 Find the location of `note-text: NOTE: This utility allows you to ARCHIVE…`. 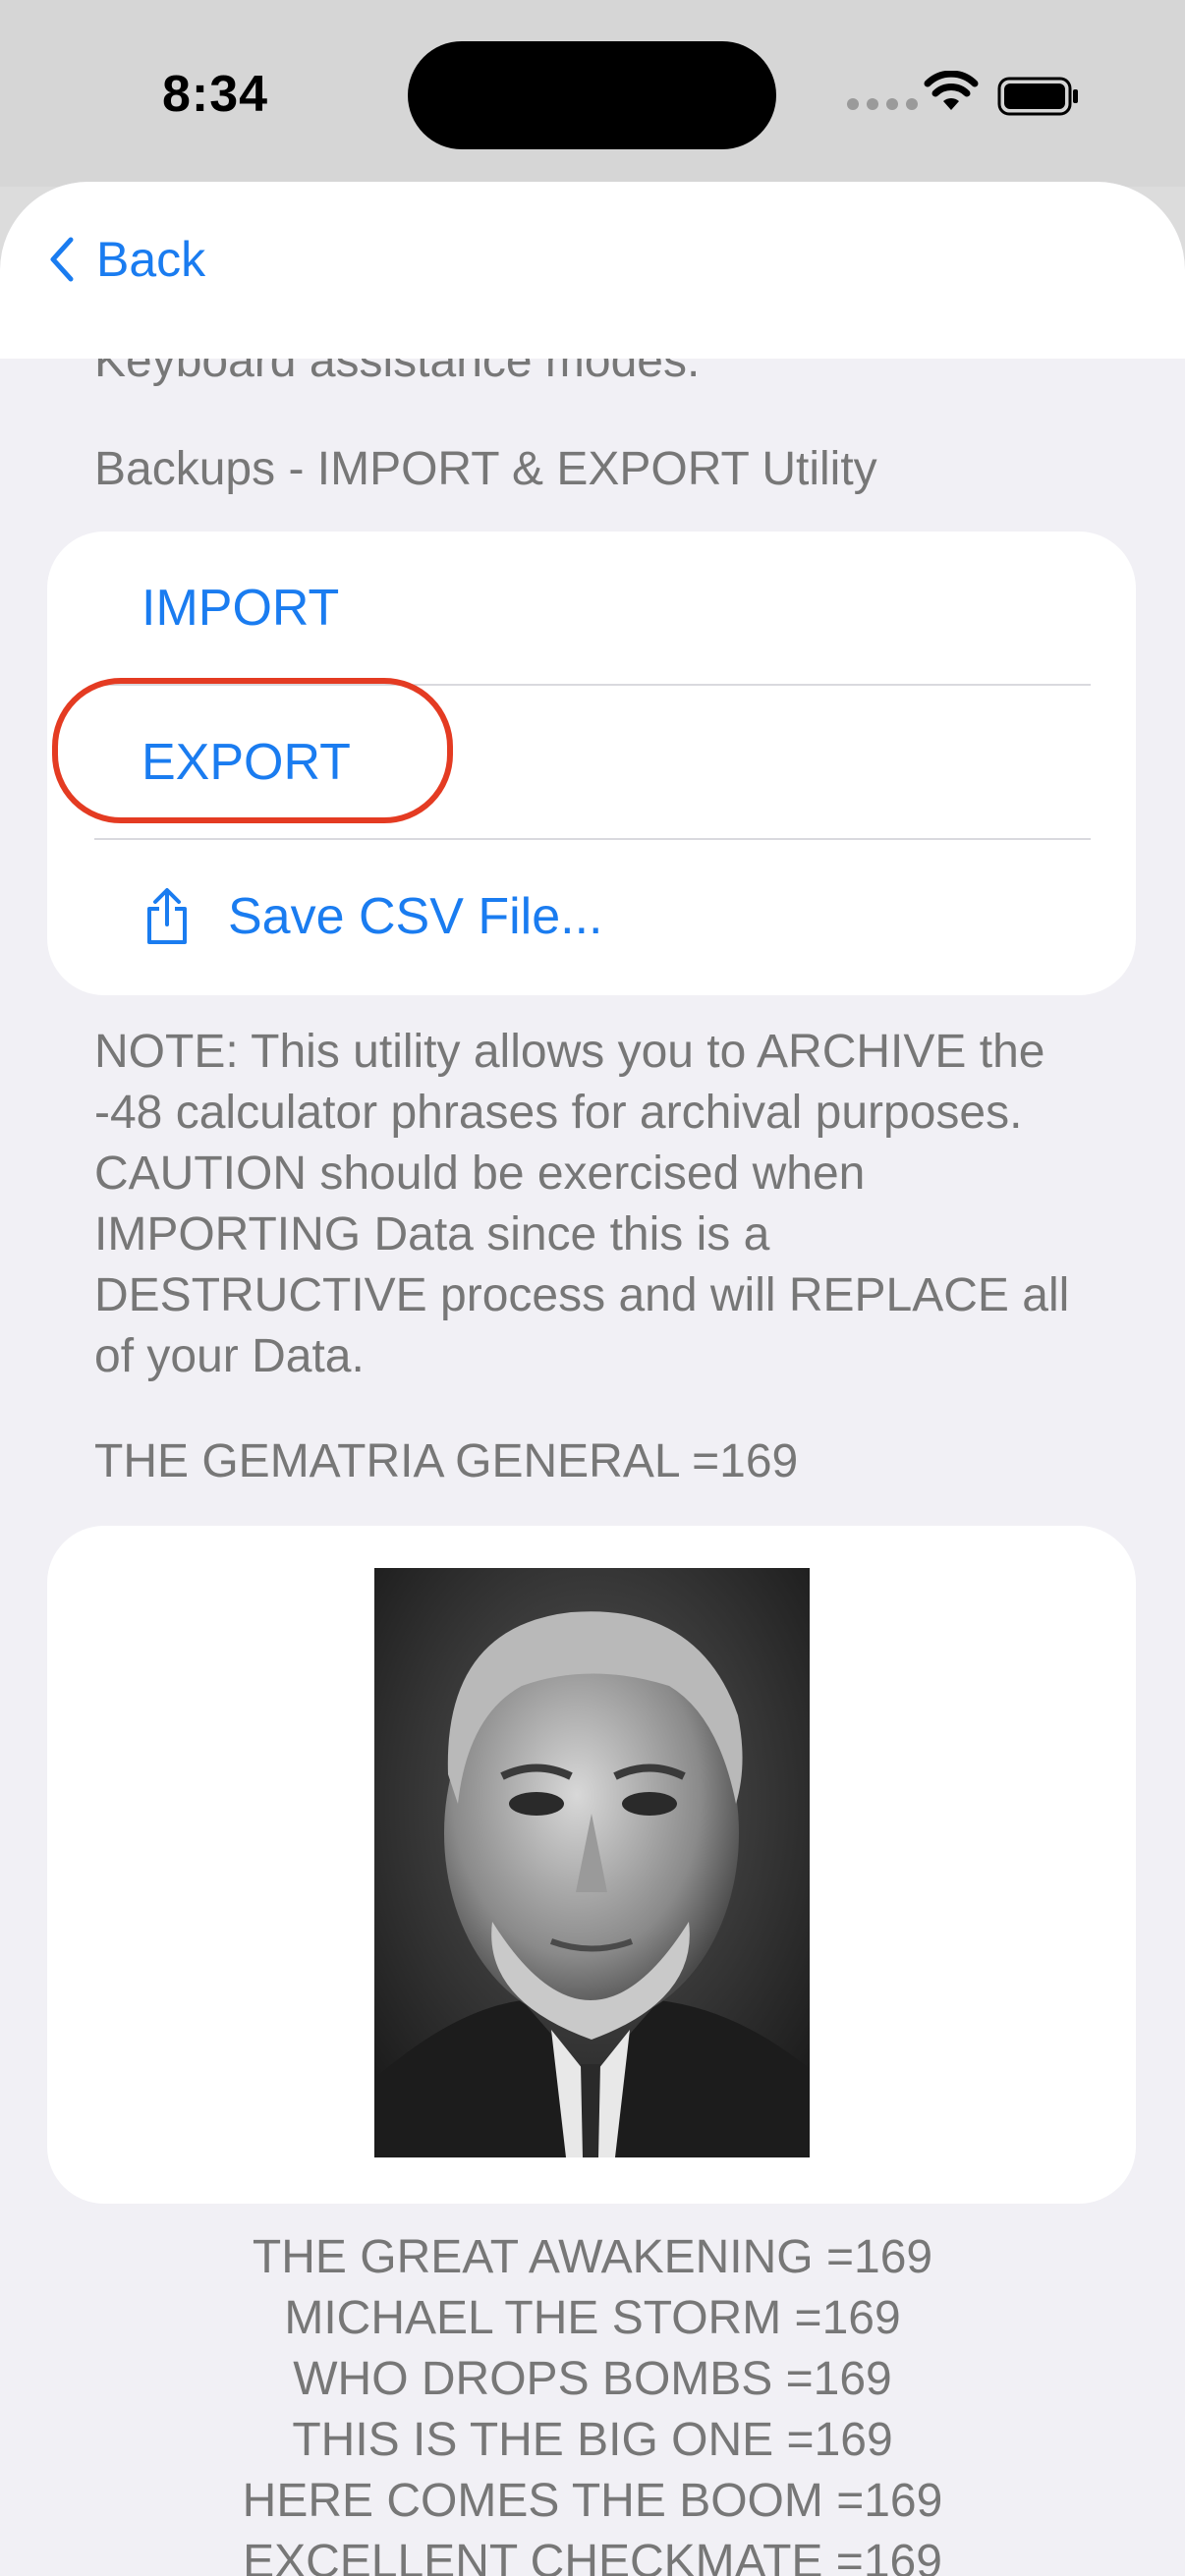

note-text: NOTE: This utility allows you to ARCHIVE… is located at coordinates (582, 1204).